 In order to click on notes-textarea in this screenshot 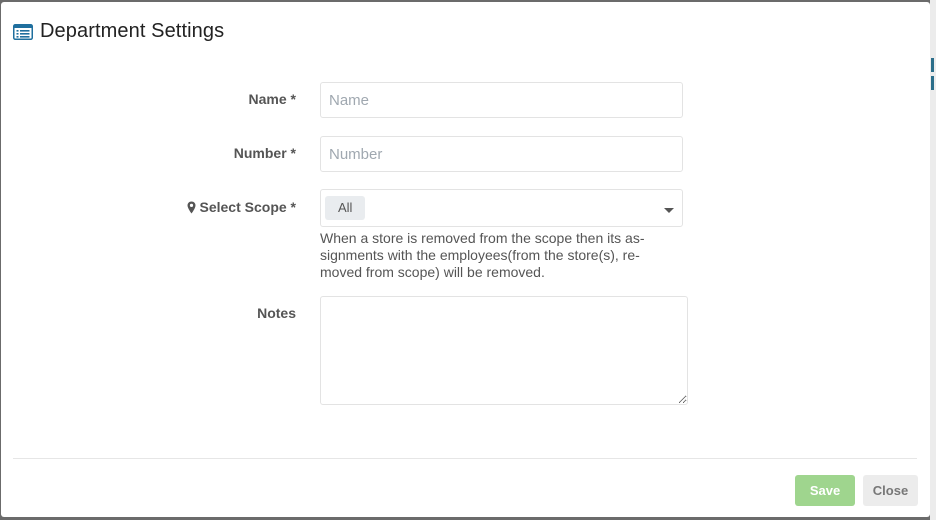, I will do `click(504, 350)`.